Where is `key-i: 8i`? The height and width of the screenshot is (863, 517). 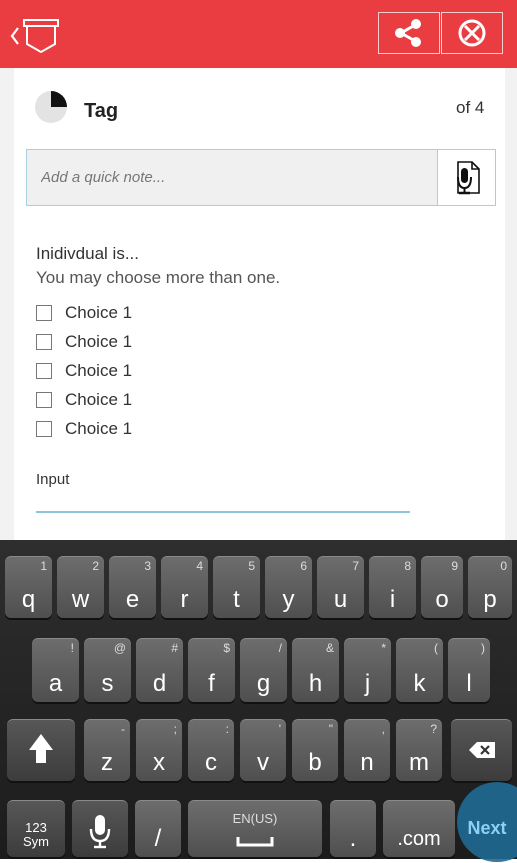 key-i: 8i is located at coordinates (392, 587).